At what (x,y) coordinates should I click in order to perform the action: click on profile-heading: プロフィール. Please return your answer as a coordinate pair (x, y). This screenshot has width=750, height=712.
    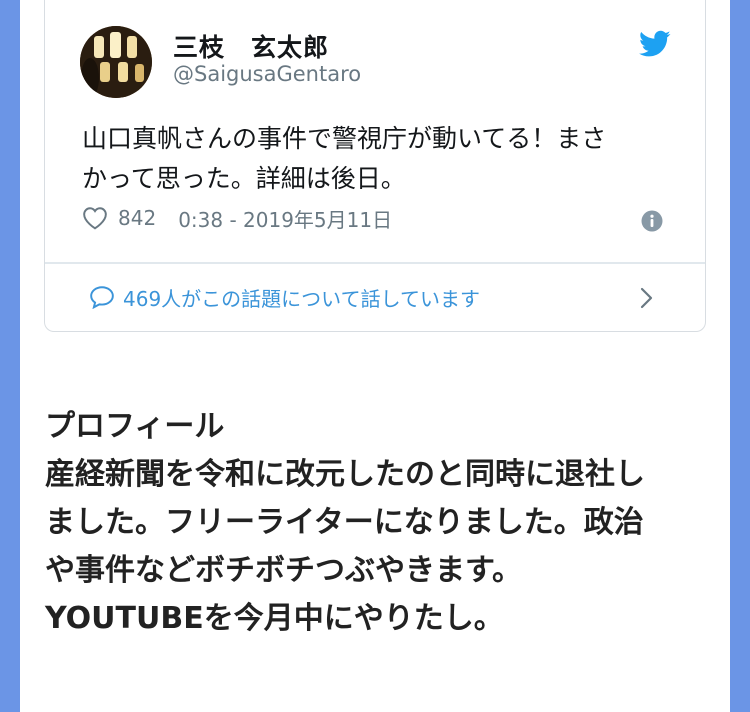
    Looking at the image, I should click on (135, 426).